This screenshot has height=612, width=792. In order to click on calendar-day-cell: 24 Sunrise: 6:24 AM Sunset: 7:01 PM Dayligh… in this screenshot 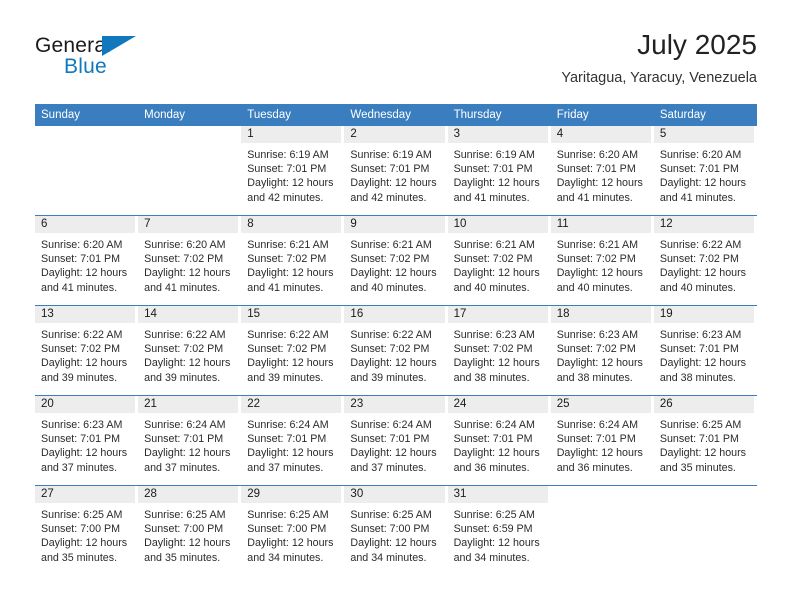, I will do `click(499, 440)`.